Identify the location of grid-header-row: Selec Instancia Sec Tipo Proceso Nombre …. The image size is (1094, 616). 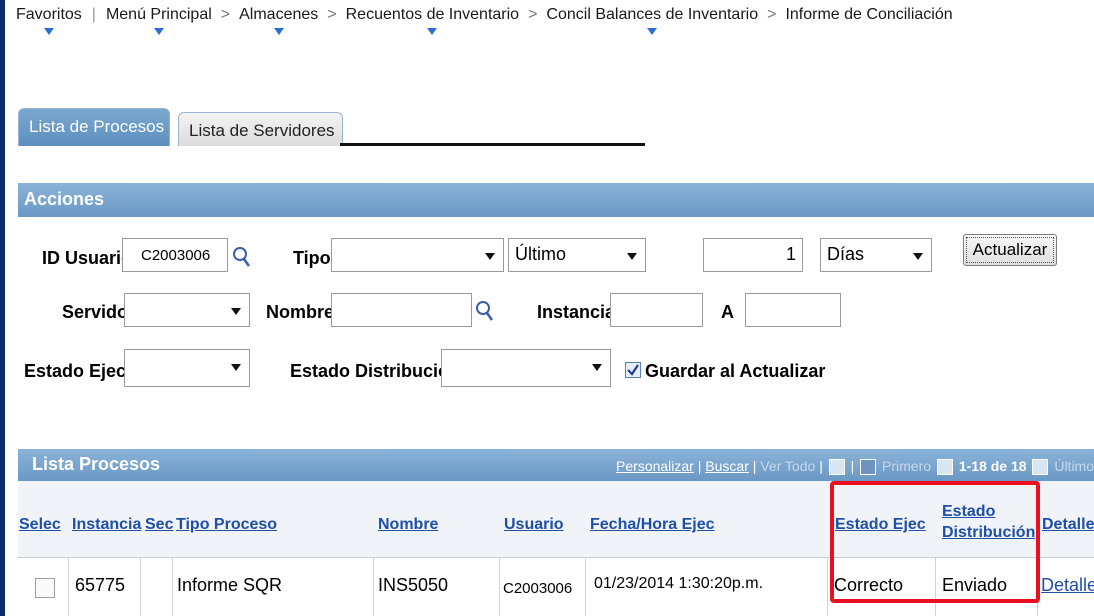
(556, 519).